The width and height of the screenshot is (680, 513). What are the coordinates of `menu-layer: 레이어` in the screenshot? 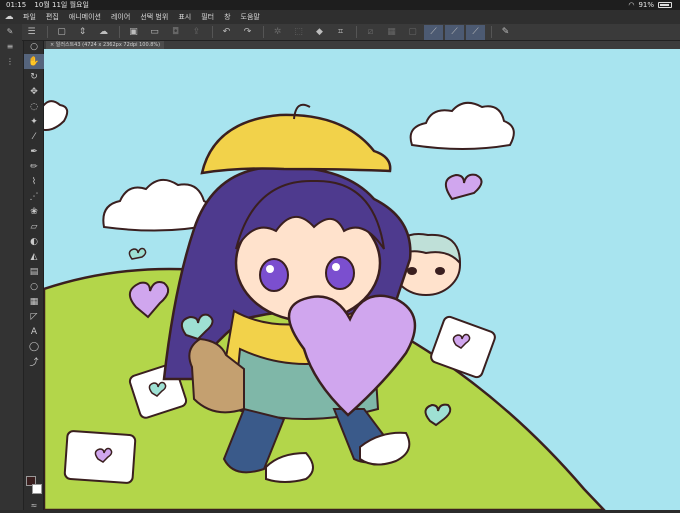 It's located at (120, 17).